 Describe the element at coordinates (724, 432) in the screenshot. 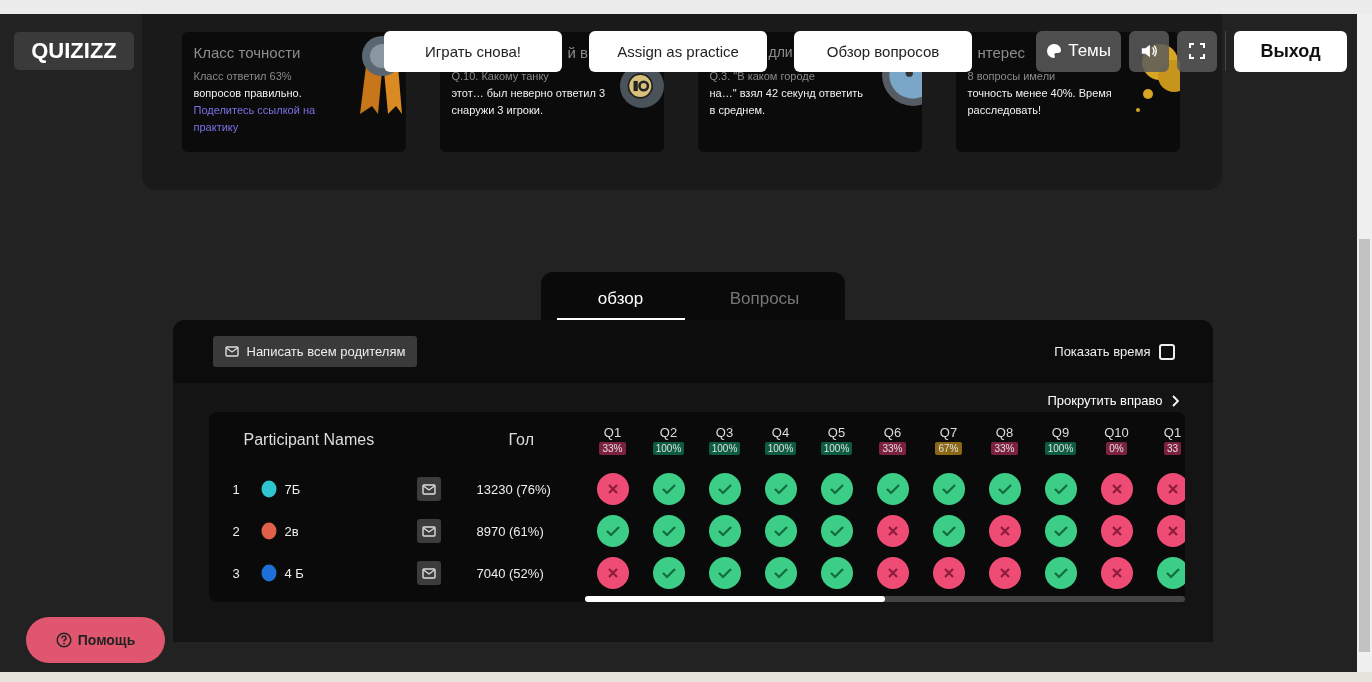

I see `question-header: Q3` at that location.